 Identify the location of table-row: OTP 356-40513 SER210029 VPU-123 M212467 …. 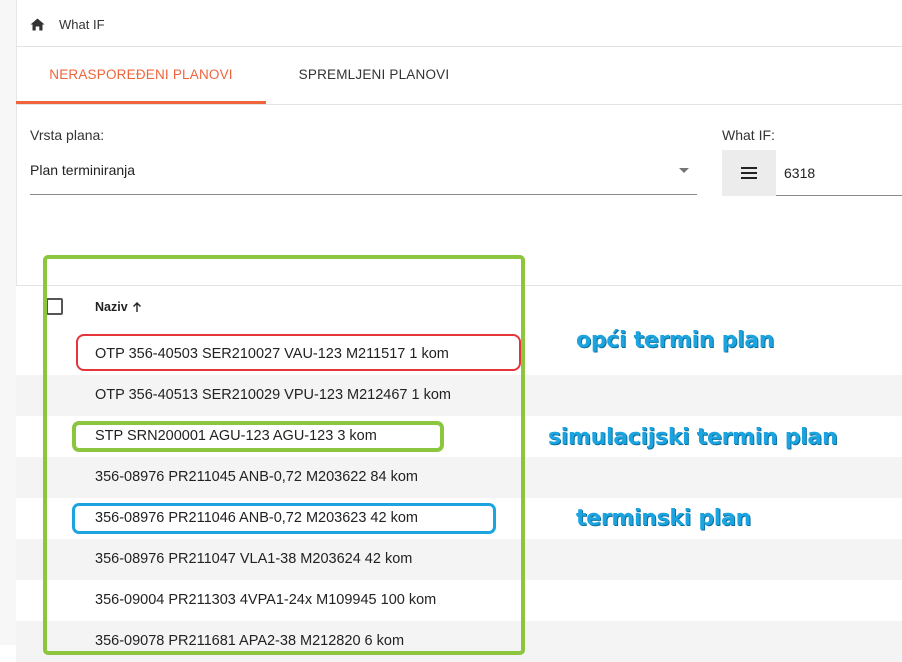
(459, 395).